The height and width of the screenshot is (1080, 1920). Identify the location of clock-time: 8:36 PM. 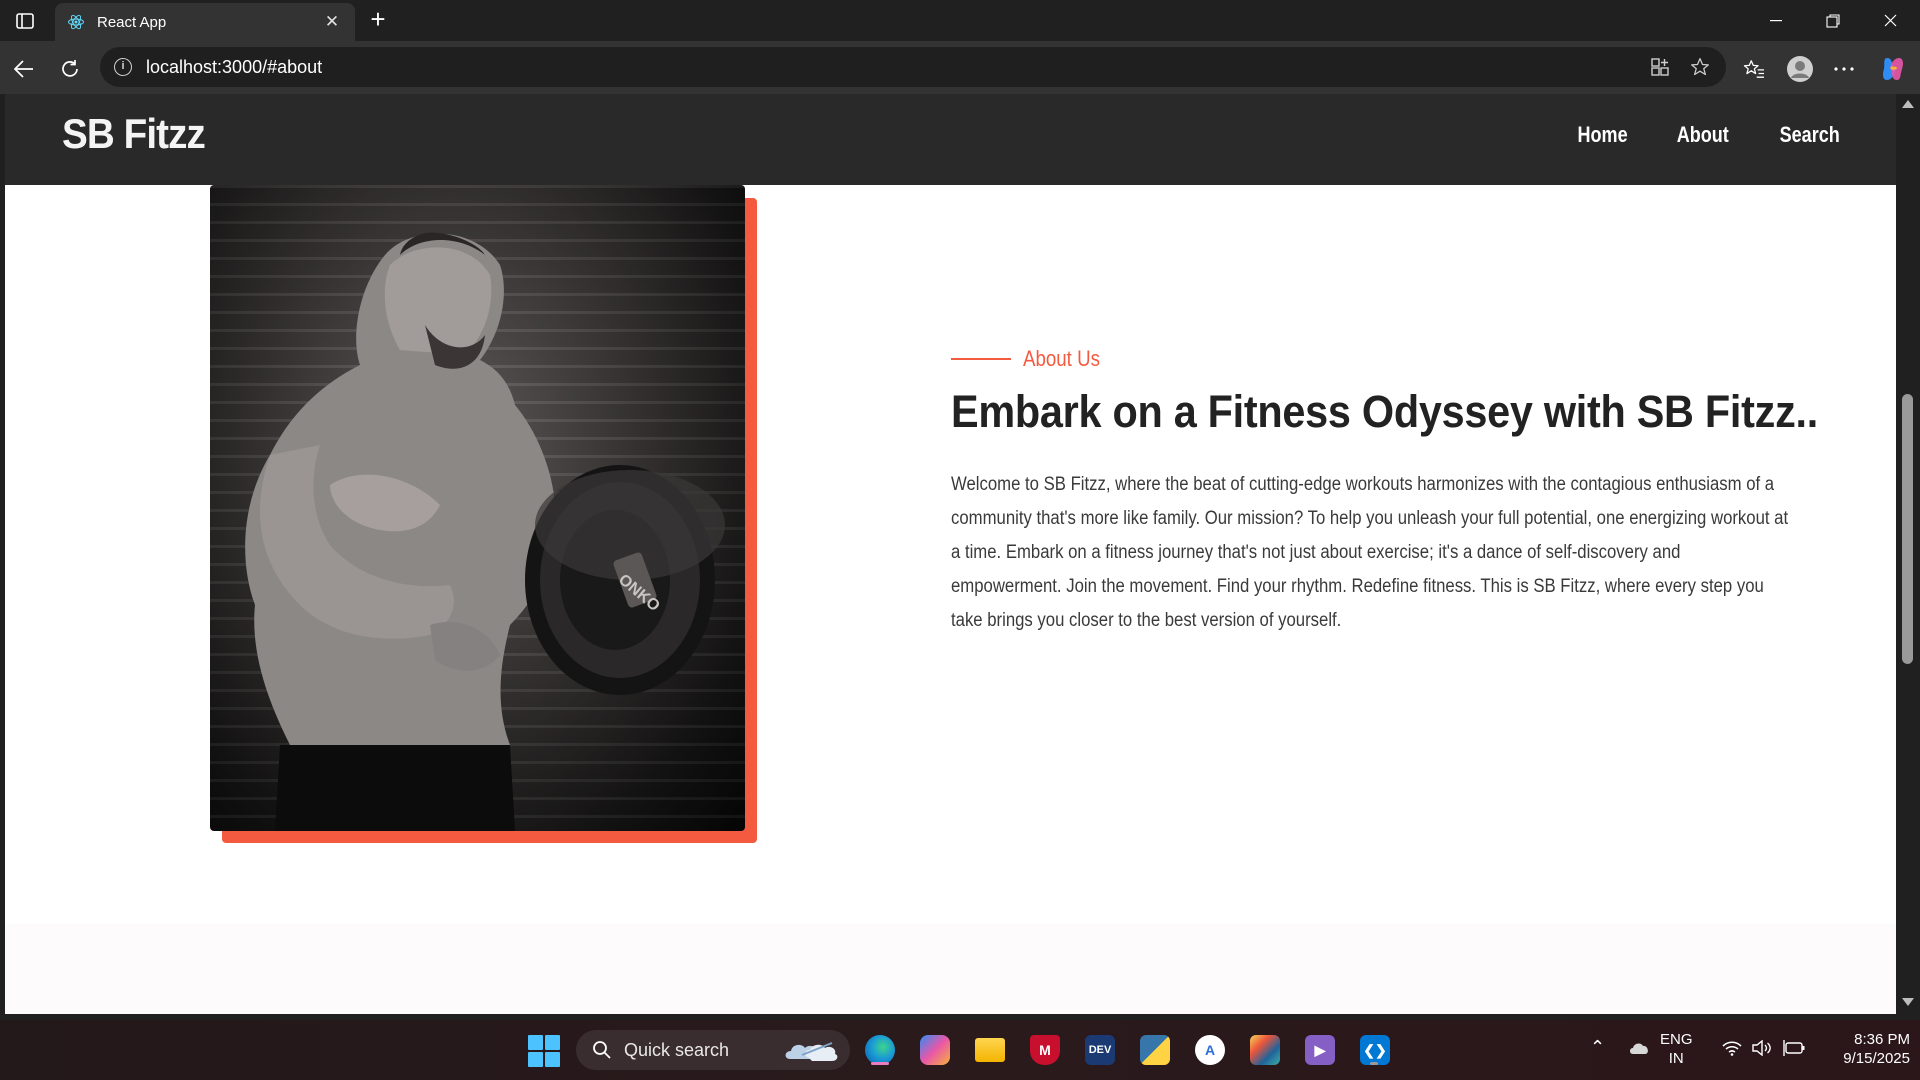
(1882, 1039).